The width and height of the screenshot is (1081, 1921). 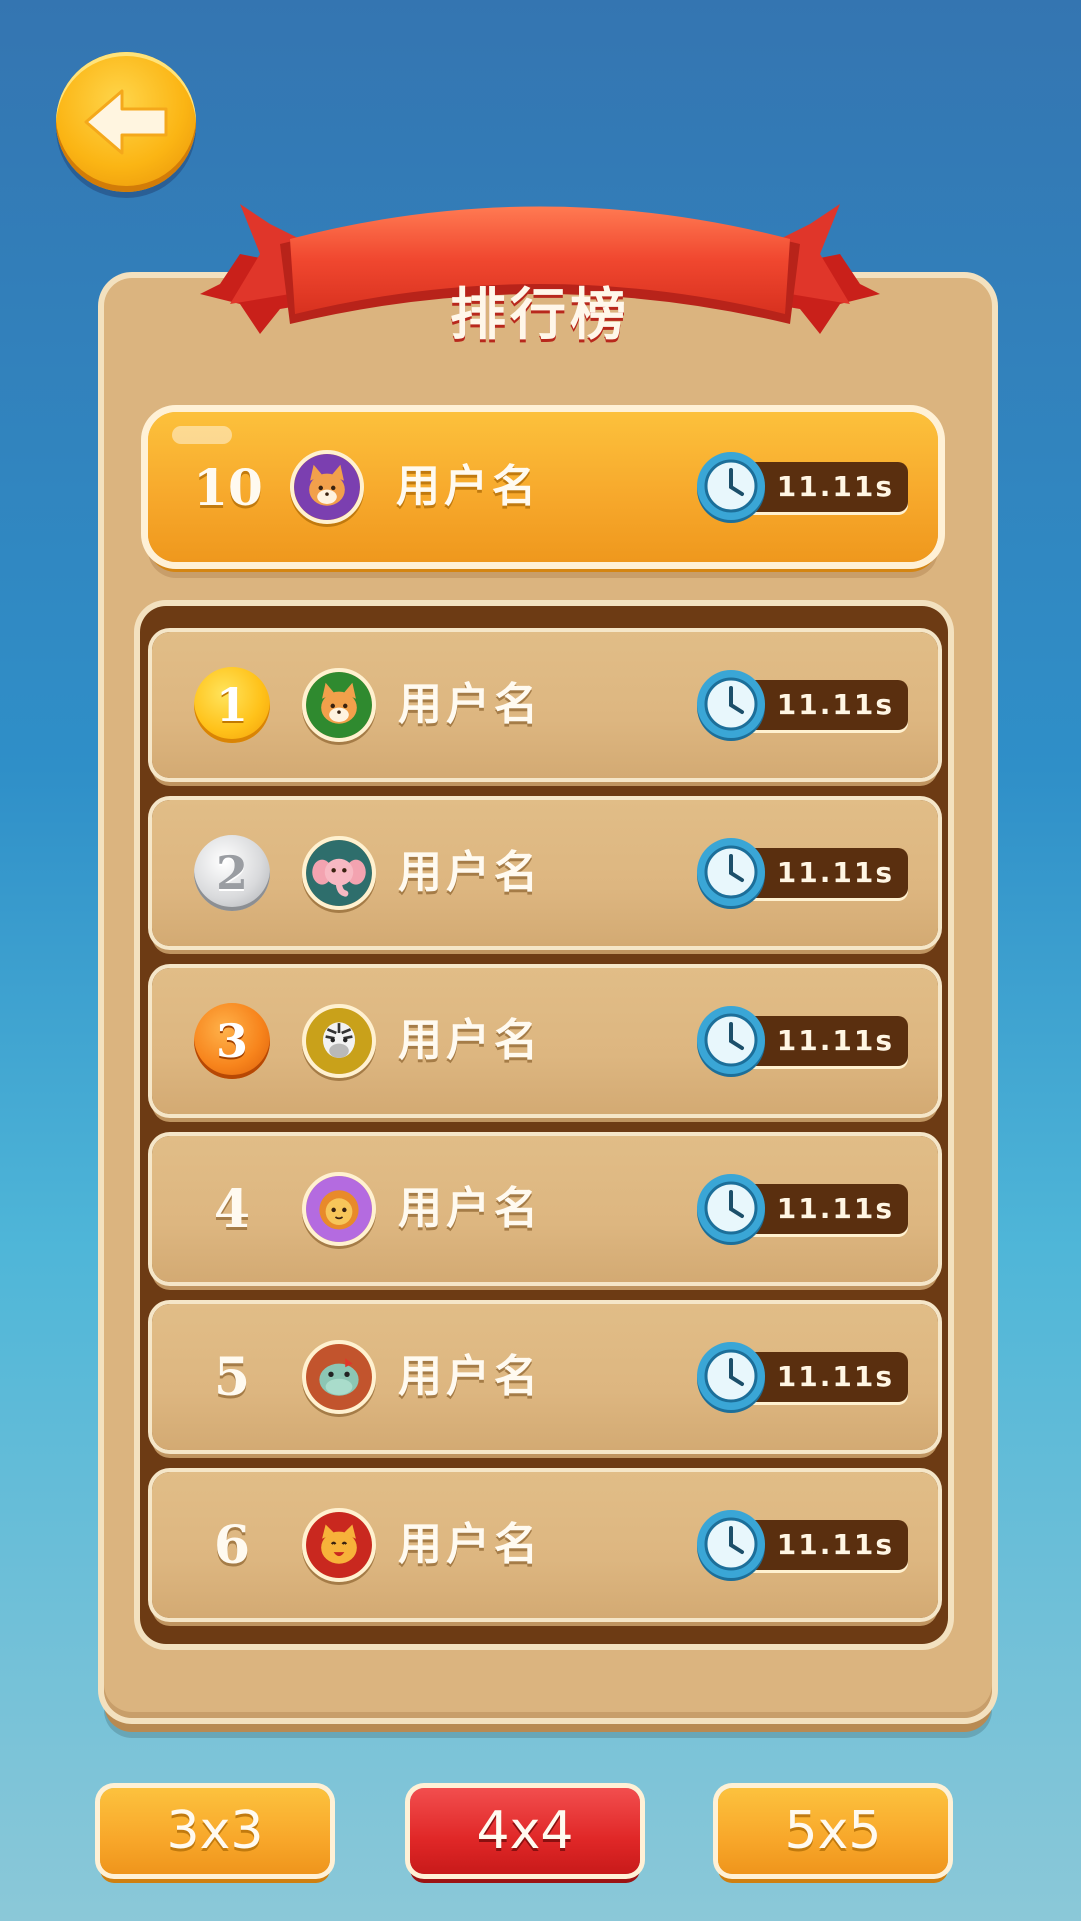 What do you see at coordinates (339, 1377) in the screenshot?
I see `hippo-avatar-icon` at bounding box center [339, 1377].